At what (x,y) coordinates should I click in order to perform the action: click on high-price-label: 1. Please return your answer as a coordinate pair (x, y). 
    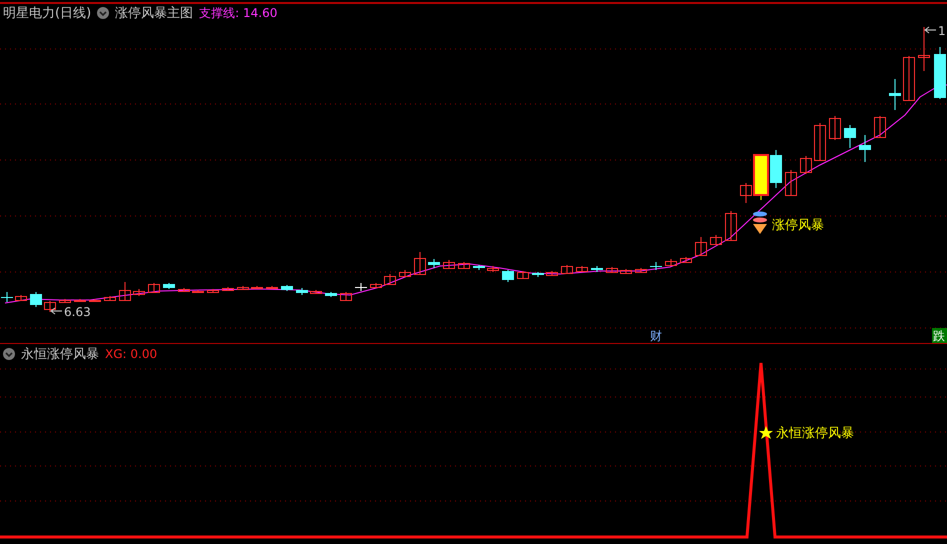
    Looking at the image, I should click on (942, 31).